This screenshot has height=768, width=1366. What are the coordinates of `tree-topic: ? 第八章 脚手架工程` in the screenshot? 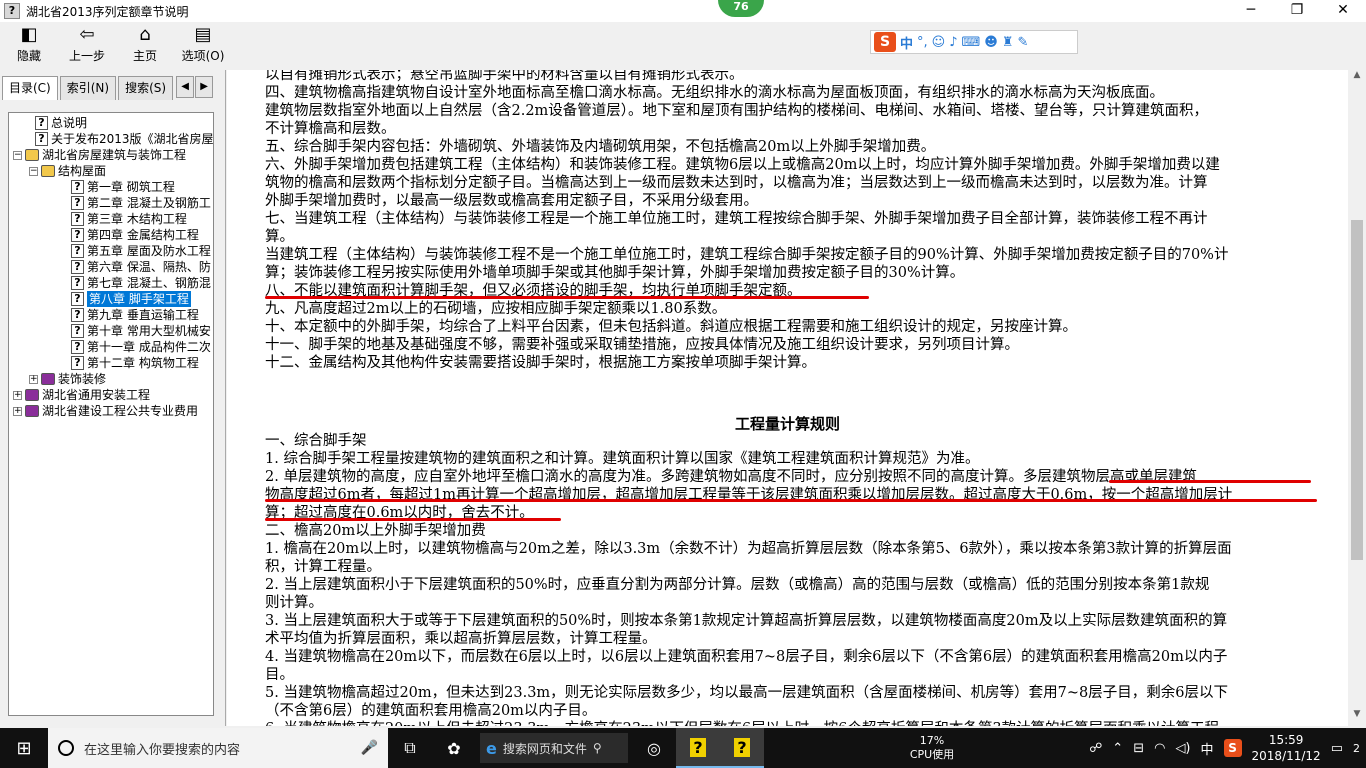 It's located at (131, 299).